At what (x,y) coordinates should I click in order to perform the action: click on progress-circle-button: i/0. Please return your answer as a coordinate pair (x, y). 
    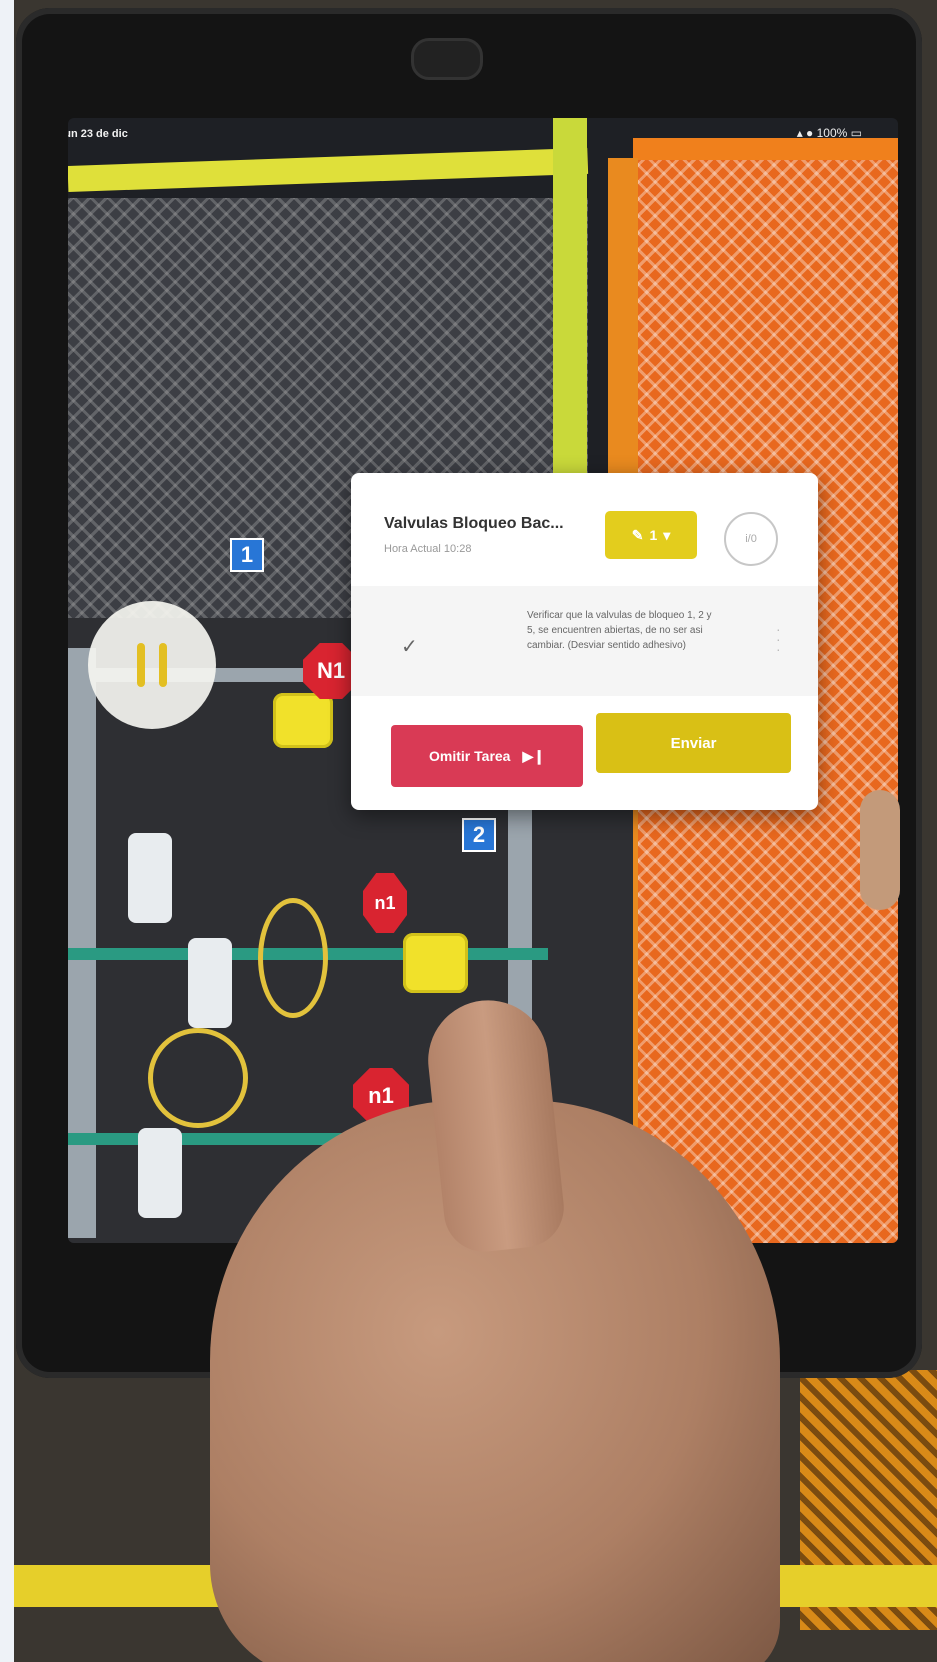
    Looking at the image, I should click on (751, 539).